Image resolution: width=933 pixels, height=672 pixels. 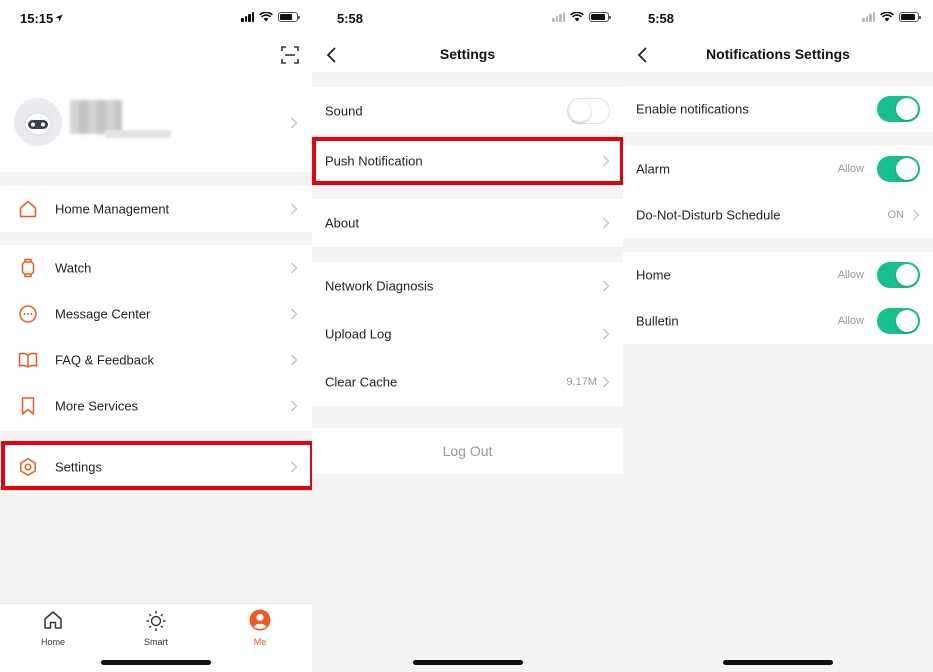 What do you see at coordinates (467, 161) in the screenshot?
I see `push-notification-row: Push Notification` at bounding box center [467, 161].